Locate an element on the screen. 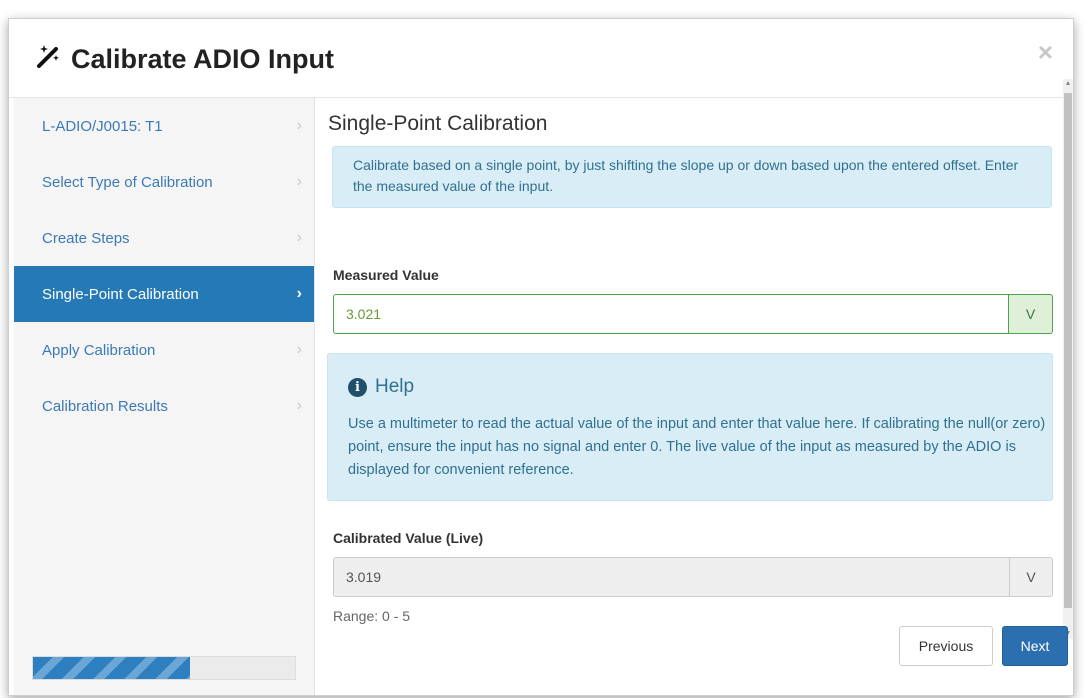 The height and width of the screenshot is (698, 1092). close-icon: × is located at coordinates (1045, 52).